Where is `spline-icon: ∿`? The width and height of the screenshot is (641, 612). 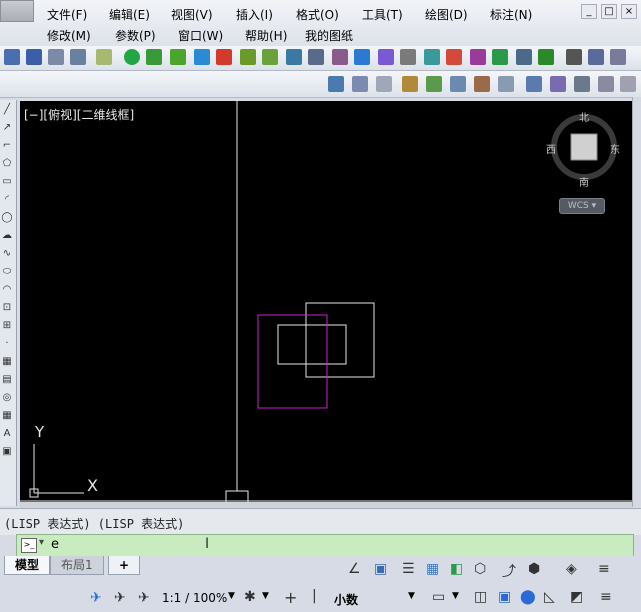
spline-icon: ∿ is located at coordinates (7, 253).